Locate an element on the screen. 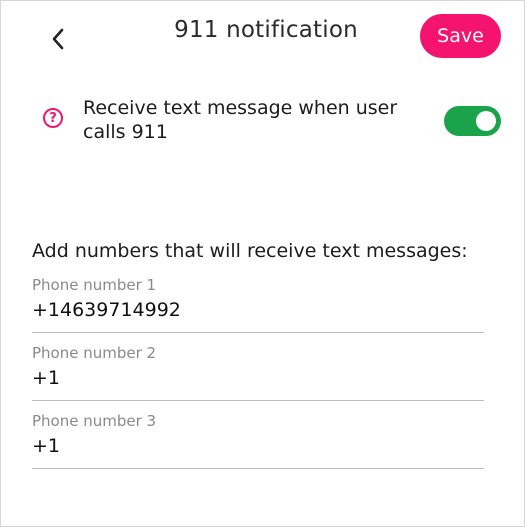 This screenshot has height=527, width=525. phone-number-field-1: Phone number 1 is located at coordinates (258, 306).